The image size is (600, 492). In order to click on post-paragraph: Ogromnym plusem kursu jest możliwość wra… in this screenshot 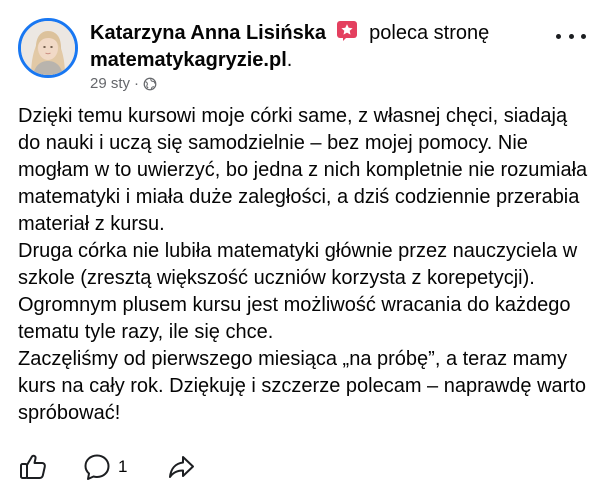, I will do `click(294, 318)`.